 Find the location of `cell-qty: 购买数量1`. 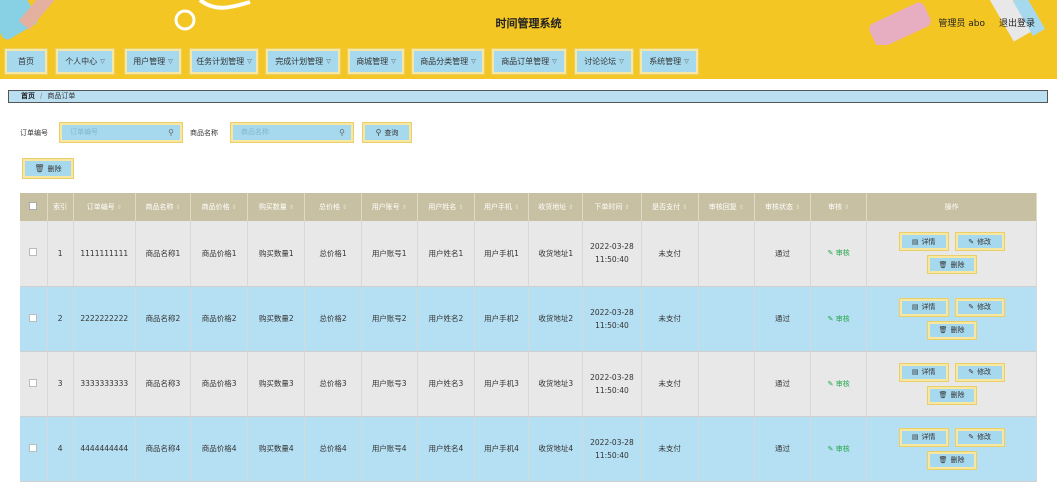

cell-qty: 购买数量1 is located at coordinates (276, 254).